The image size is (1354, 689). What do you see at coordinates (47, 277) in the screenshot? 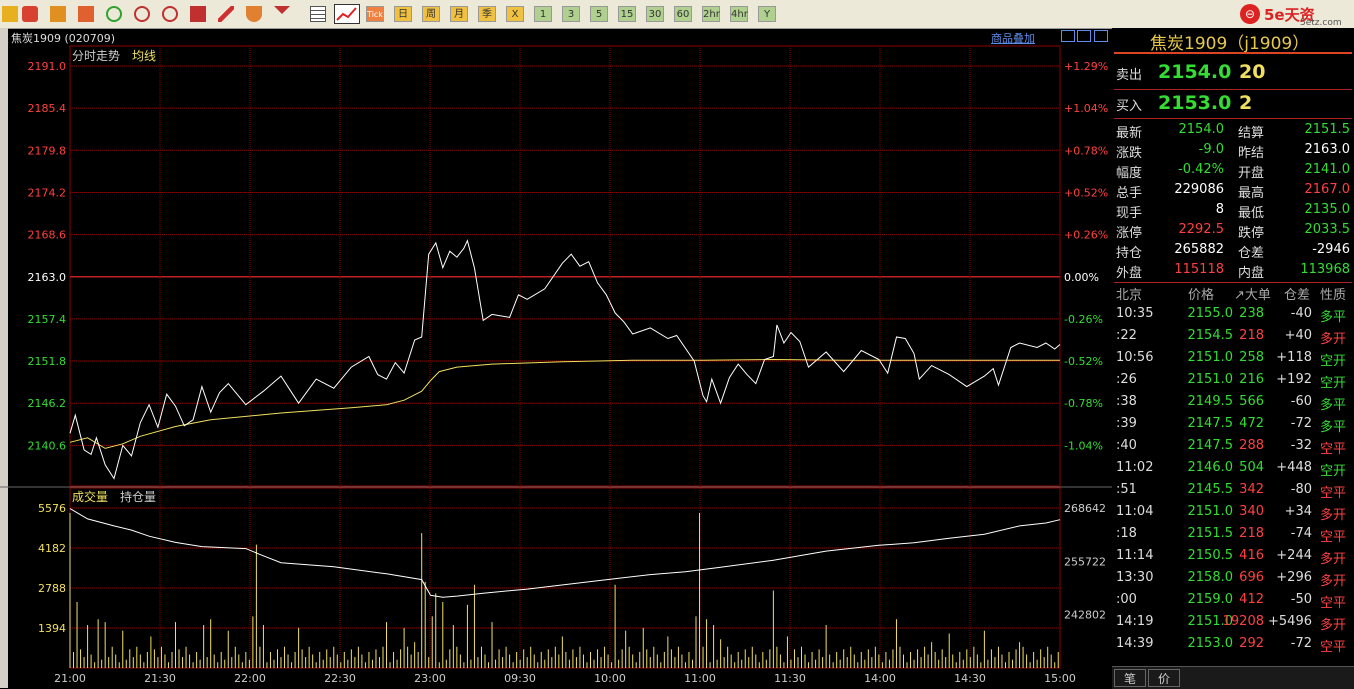
I see `price-tick-label: 2163.0` at bounding box center [47, 277].